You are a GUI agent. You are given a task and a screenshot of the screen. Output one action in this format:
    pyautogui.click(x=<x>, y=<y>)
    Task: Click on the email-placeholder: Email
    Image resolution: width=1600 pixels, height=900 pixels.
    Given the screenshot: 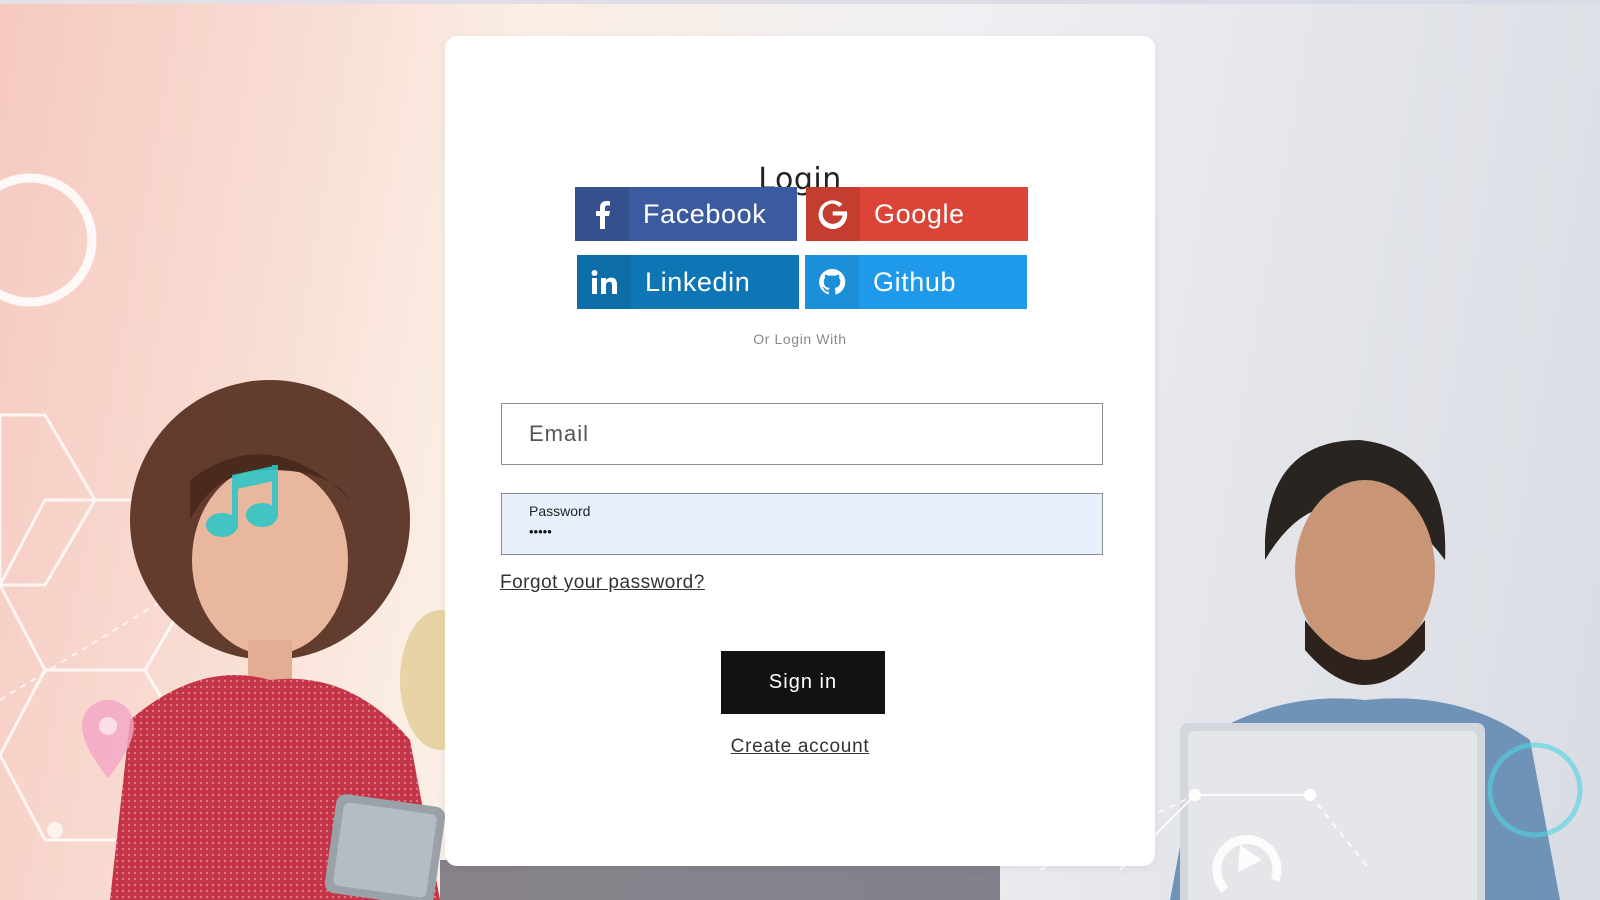 What is the action you would take?
    pyautogui.click(x=559, y=433)
    